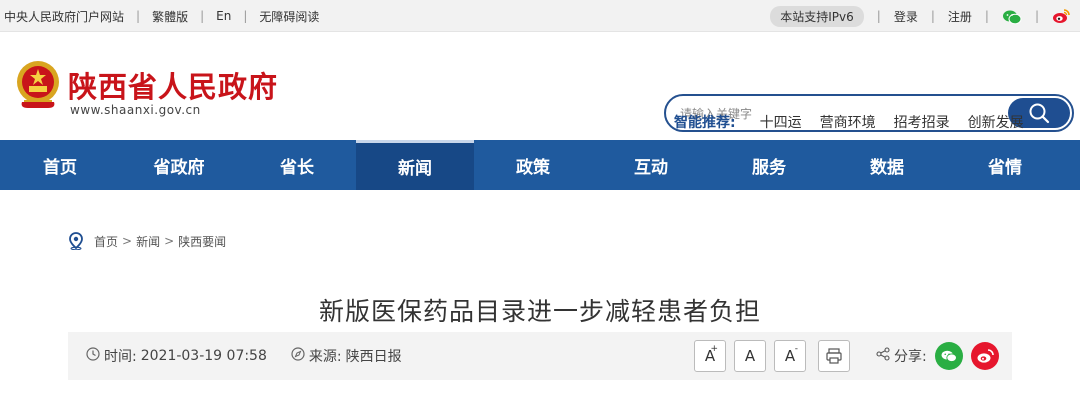  What do you see at coordinates (817, 16) in the screenshot?
I see `ipv6-badge: 本站支持IPv6` at bounding box center [817, 16].